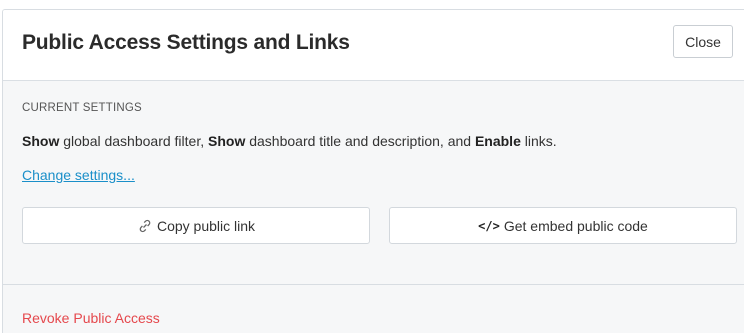 The width and height of the screenshot is (744, 333). Describe the element at coordinates (489, 225) in the screenshot. I see `code-icon: </>` at that location.